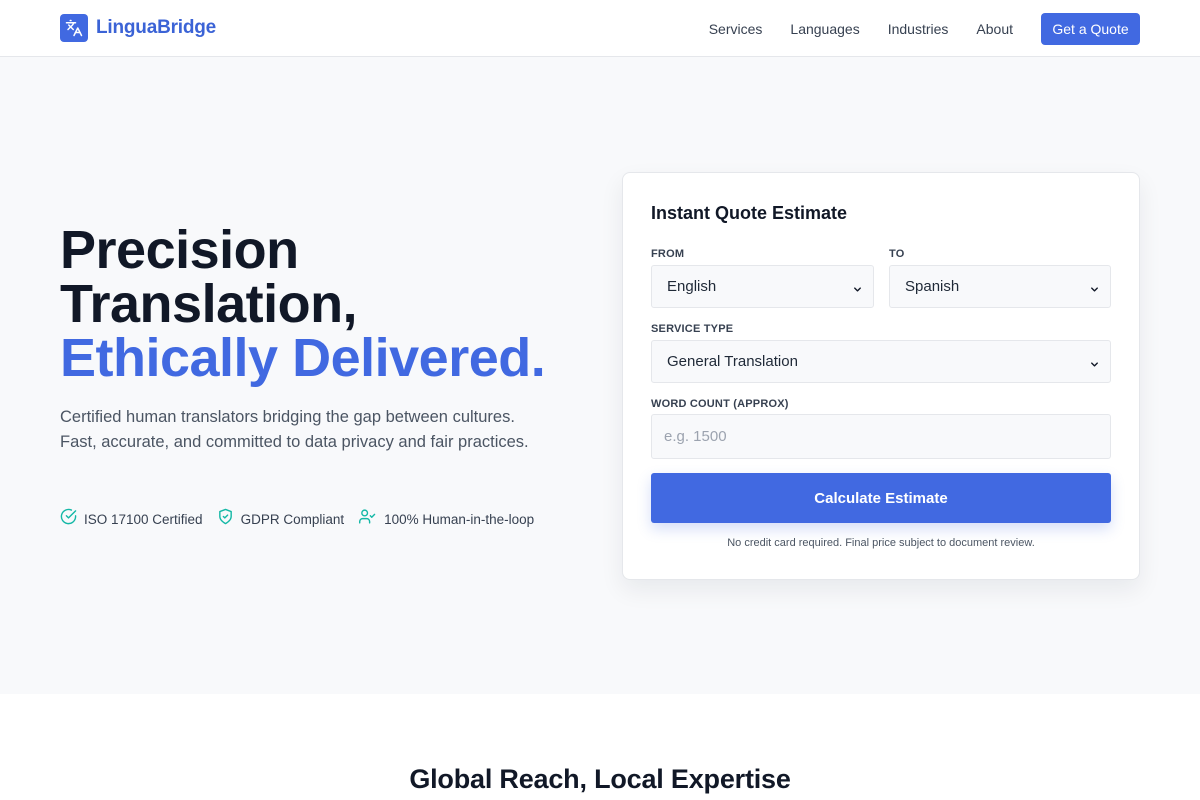 This screenshot has width=1200, height=800. What do you see at coordinates (932, 286) in the screenshot?
I see `to-language-value: Spanish` at bounding box center [932, 286].